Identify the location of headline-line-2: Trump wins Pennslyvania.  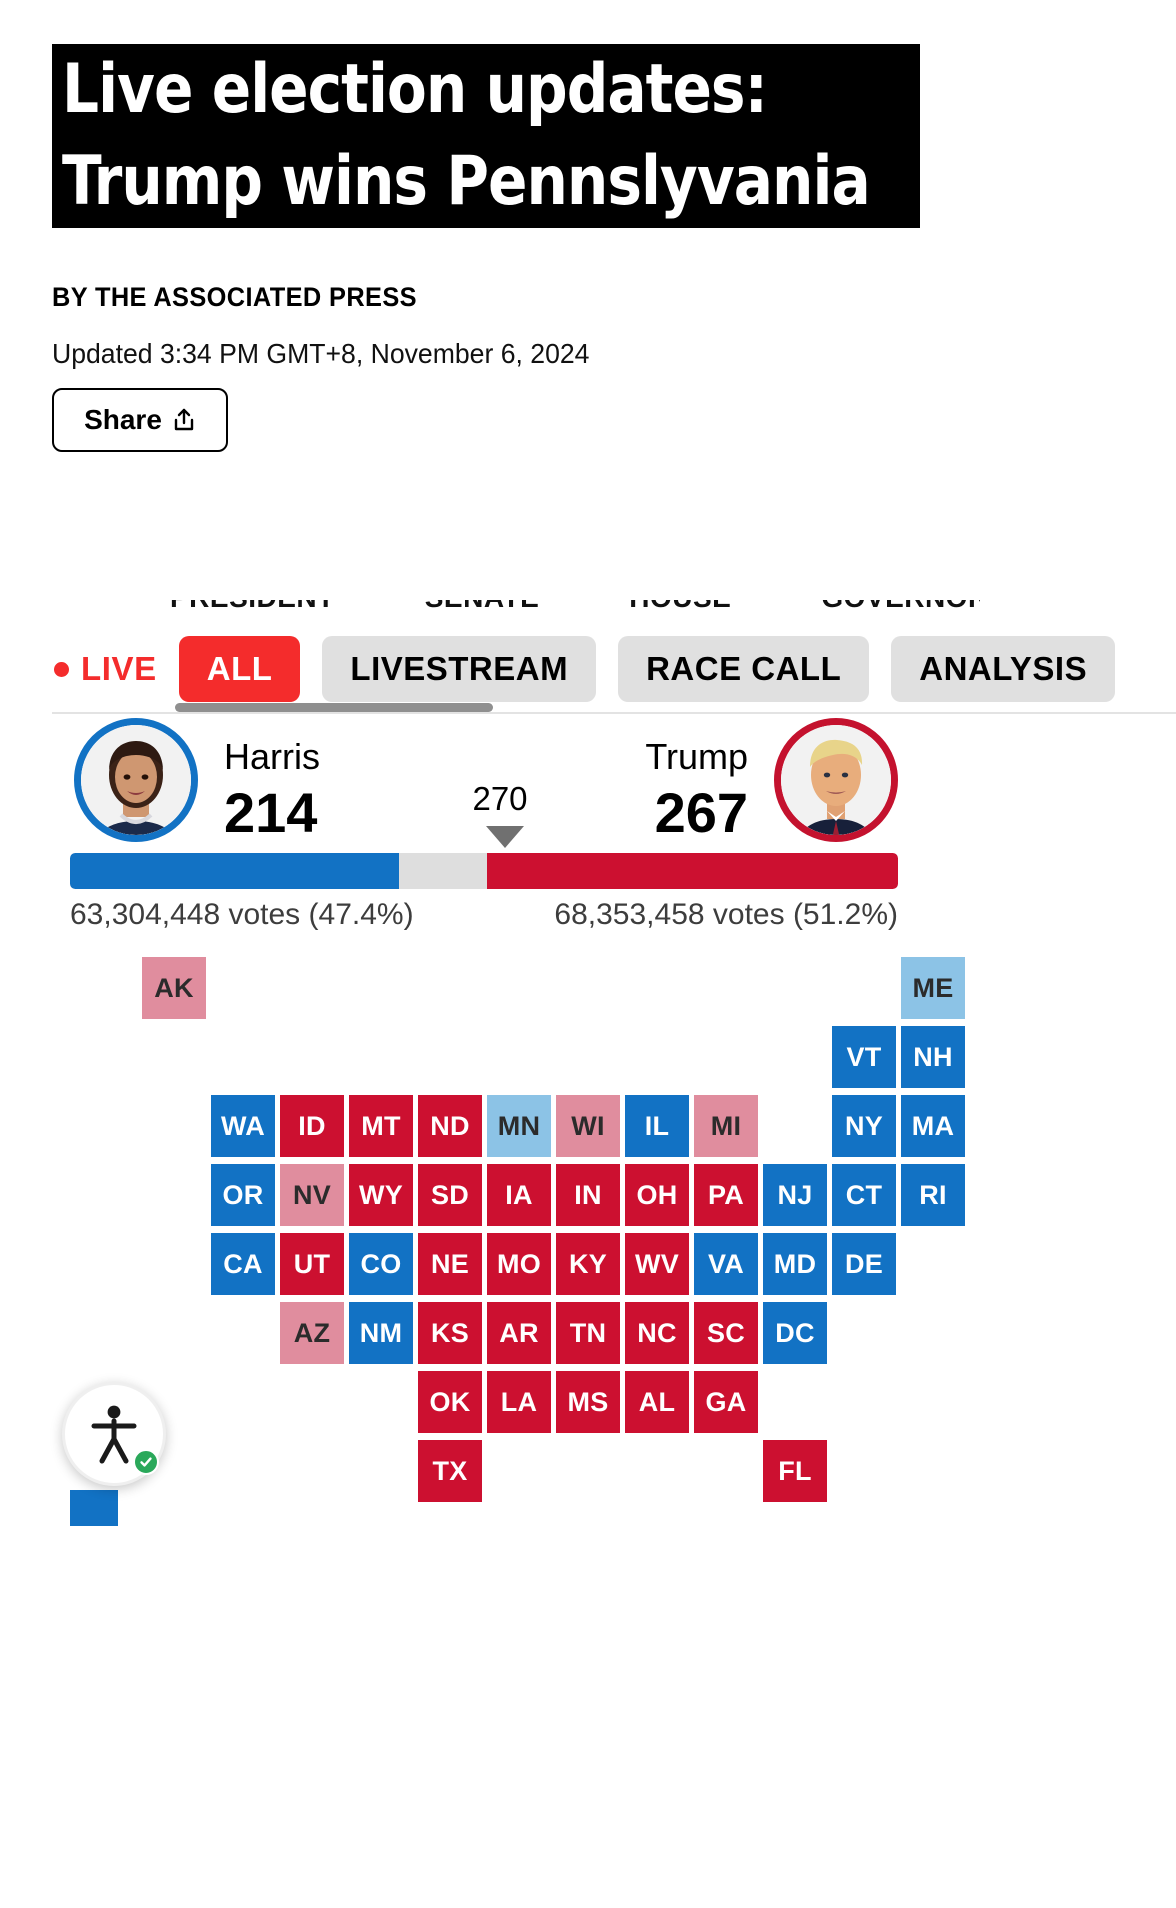
(466, 181).